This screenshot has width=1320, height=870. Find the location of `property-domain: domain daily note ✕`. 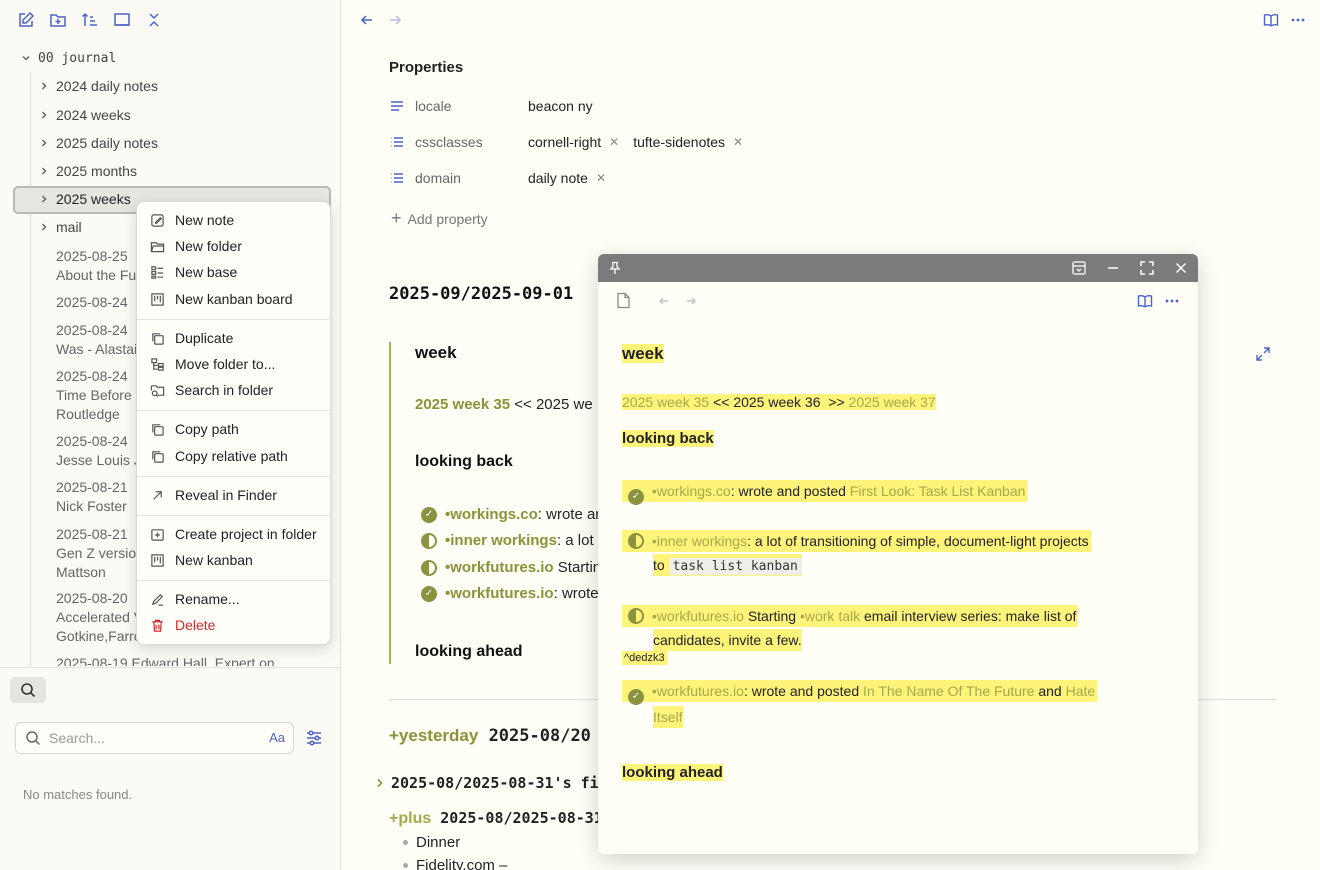

property-domain: domain daily note ✕ is located at coordinates (501, 178).